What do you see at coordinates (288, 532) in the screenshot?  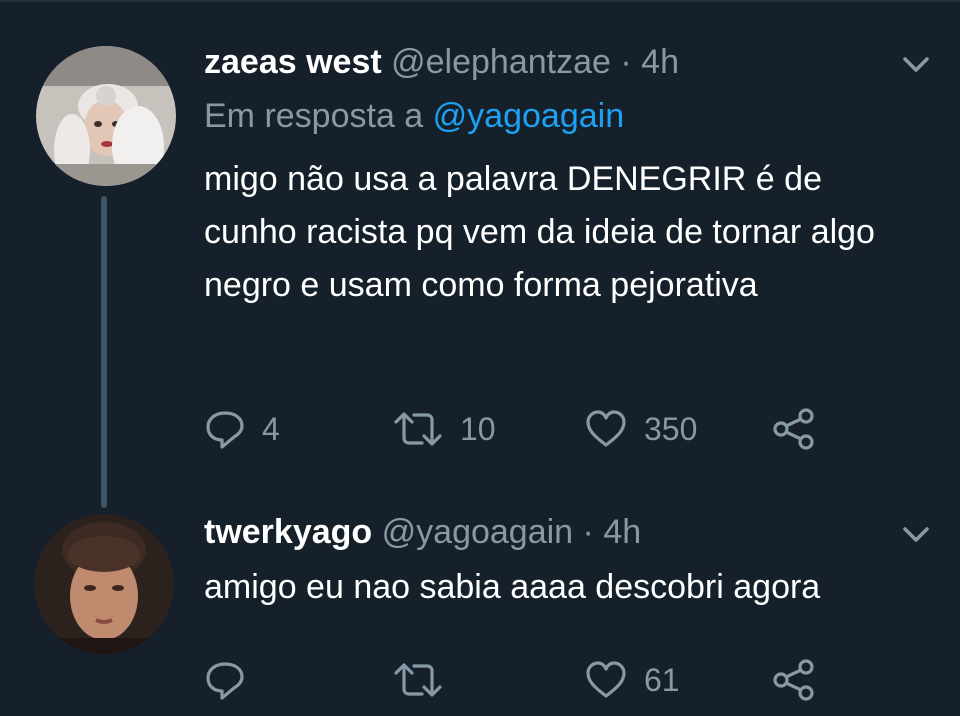 I see `display-name: twerkyago` at bounding box center [288, 532].